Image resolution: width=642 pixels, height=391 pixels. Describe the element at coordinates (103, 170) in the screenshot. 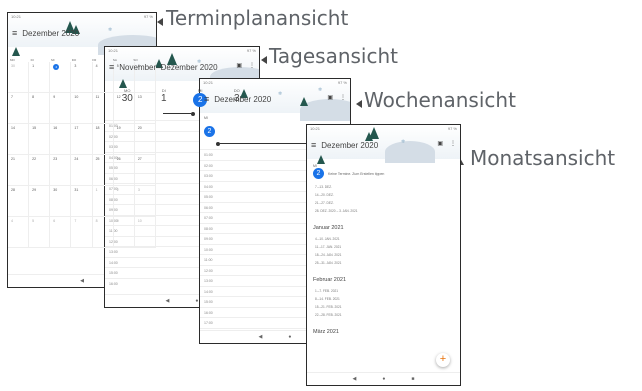

I see `day-cell: 25` at that location.